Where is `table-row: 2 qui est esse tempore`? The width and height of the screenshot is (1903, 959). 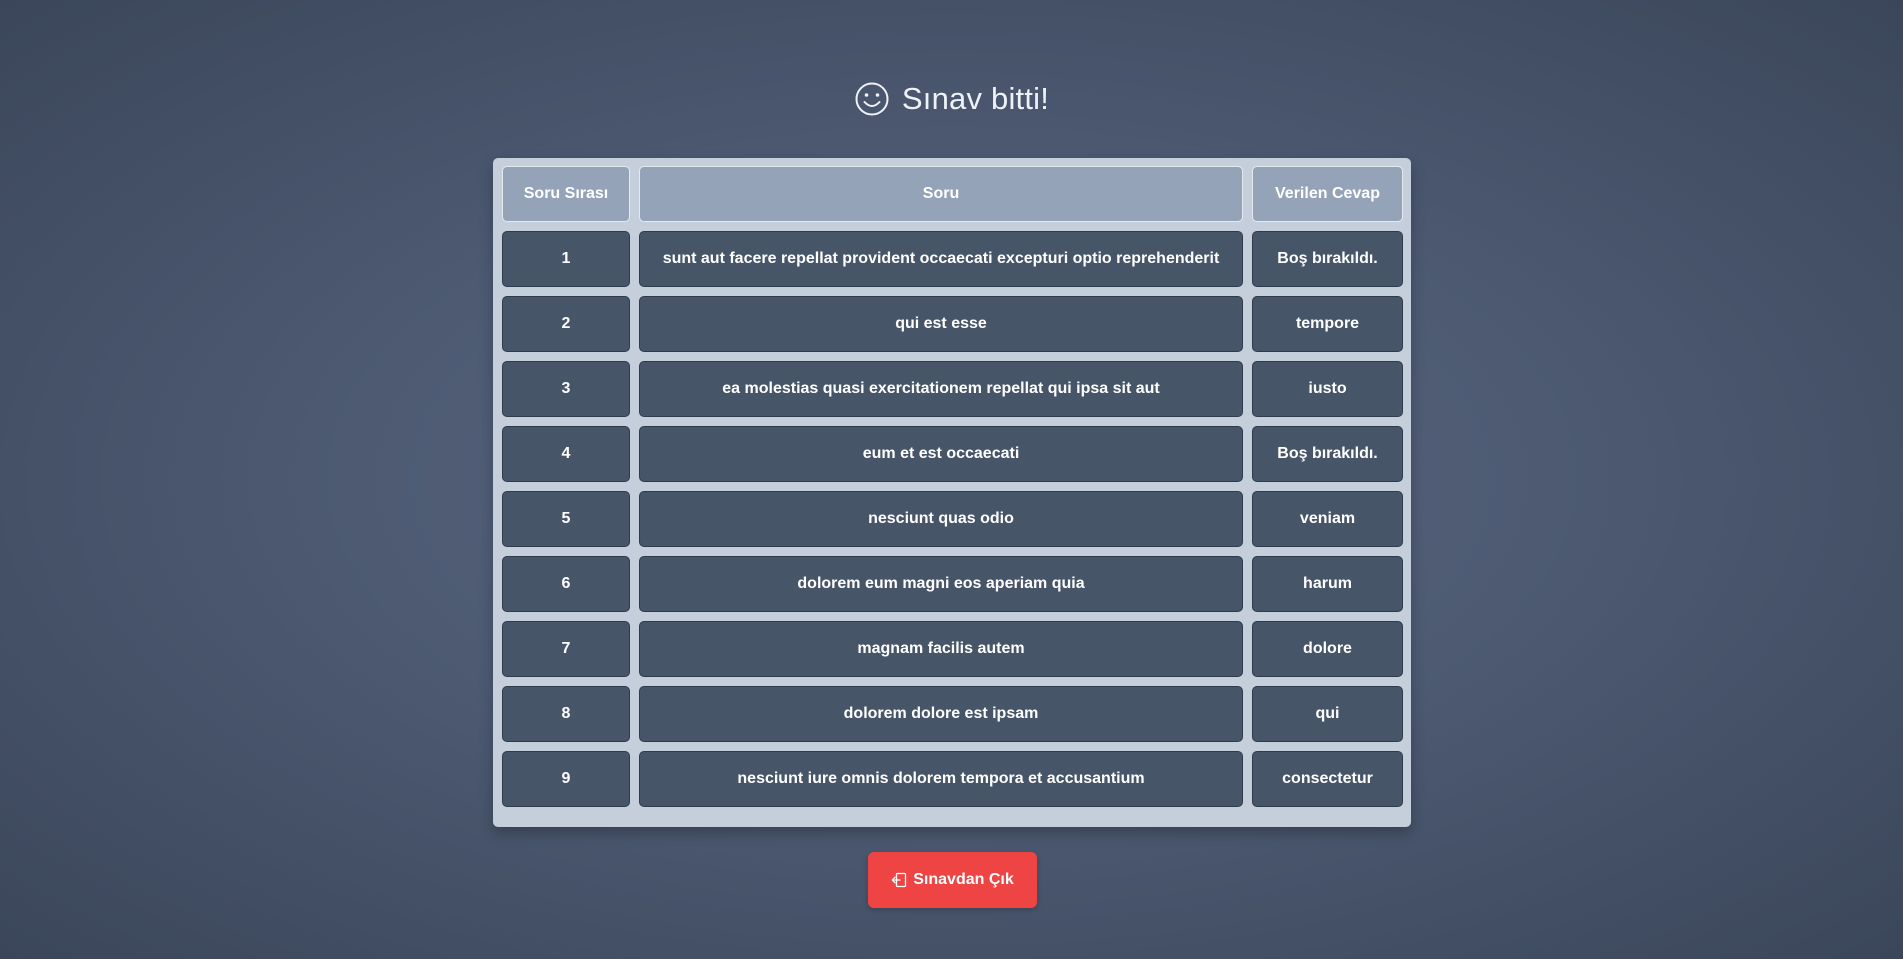 table-row: 2 qui est esse tempore is located at coordinates (952, 324).